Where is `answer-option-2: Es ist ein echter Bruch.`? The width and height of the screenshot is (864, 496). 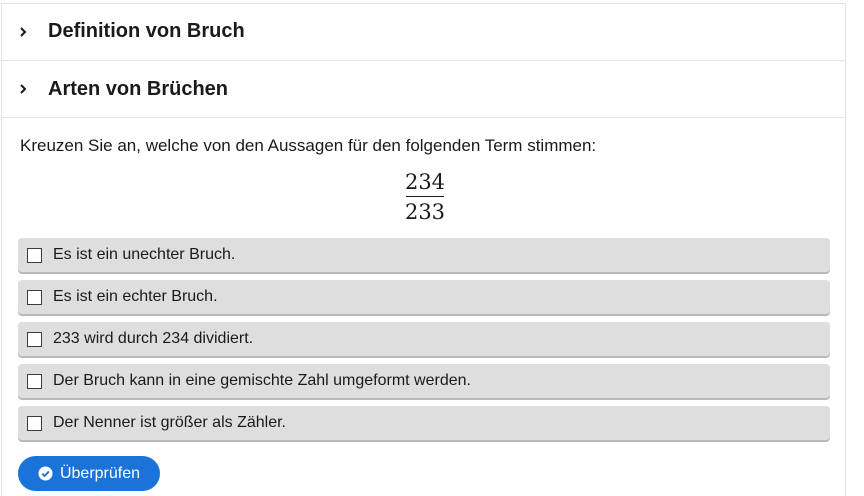 answer-option-2: Es ist ein echter Bruch. is located at coordinates (424, 297).